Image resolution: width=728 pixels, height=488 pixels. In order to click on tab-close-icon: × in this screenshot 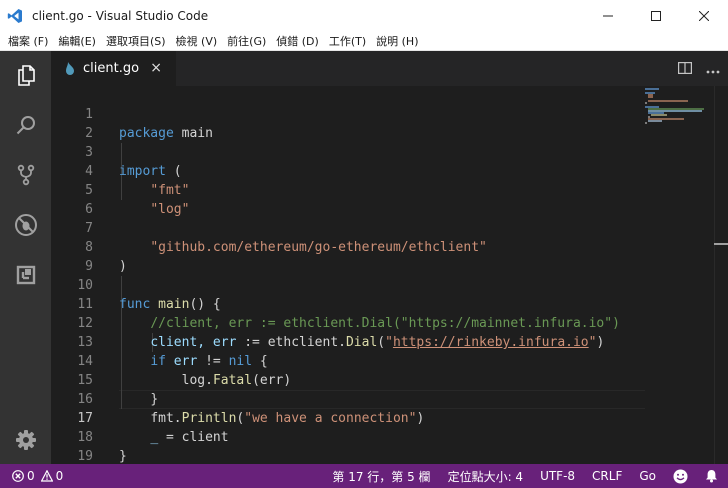, I will do `click(156, 68)`.